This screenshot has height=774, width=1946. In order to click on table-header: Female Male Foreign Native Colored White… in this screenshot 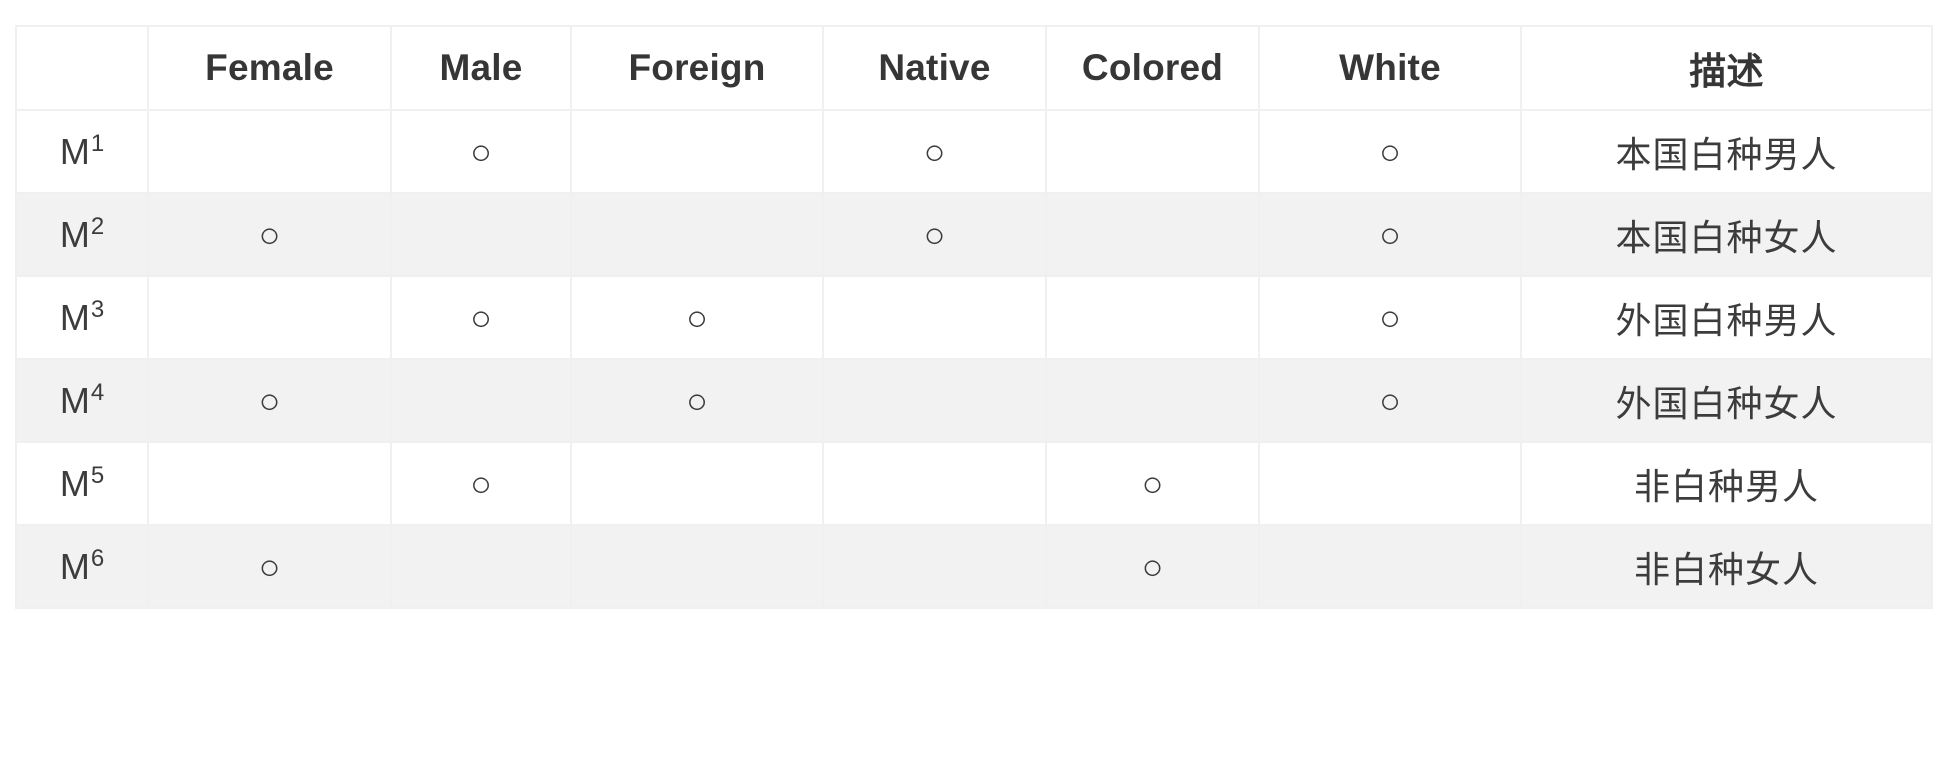, I will do `click(974, 68)`.